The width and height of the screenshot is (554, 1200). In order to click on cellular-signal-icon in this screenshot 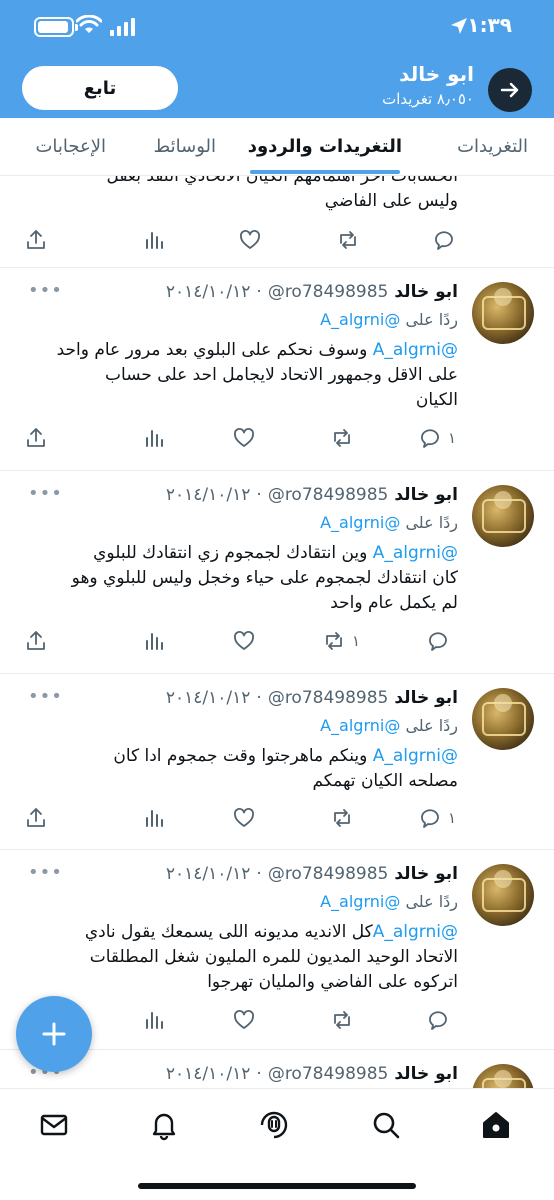, I will do `click(122, 26)`.